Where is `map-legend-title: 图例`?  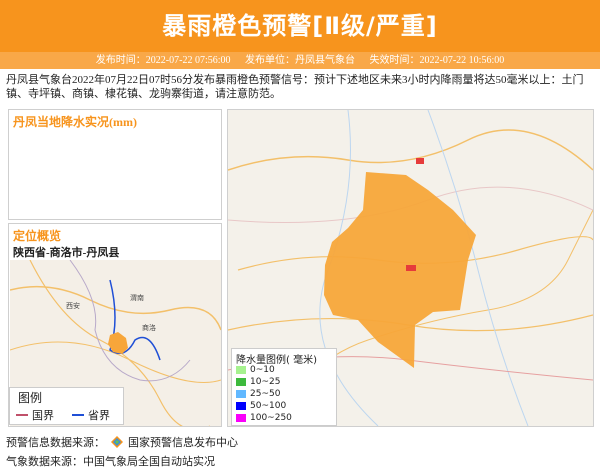 map-legend-title: 图例 is located at coordinates (30, 398).